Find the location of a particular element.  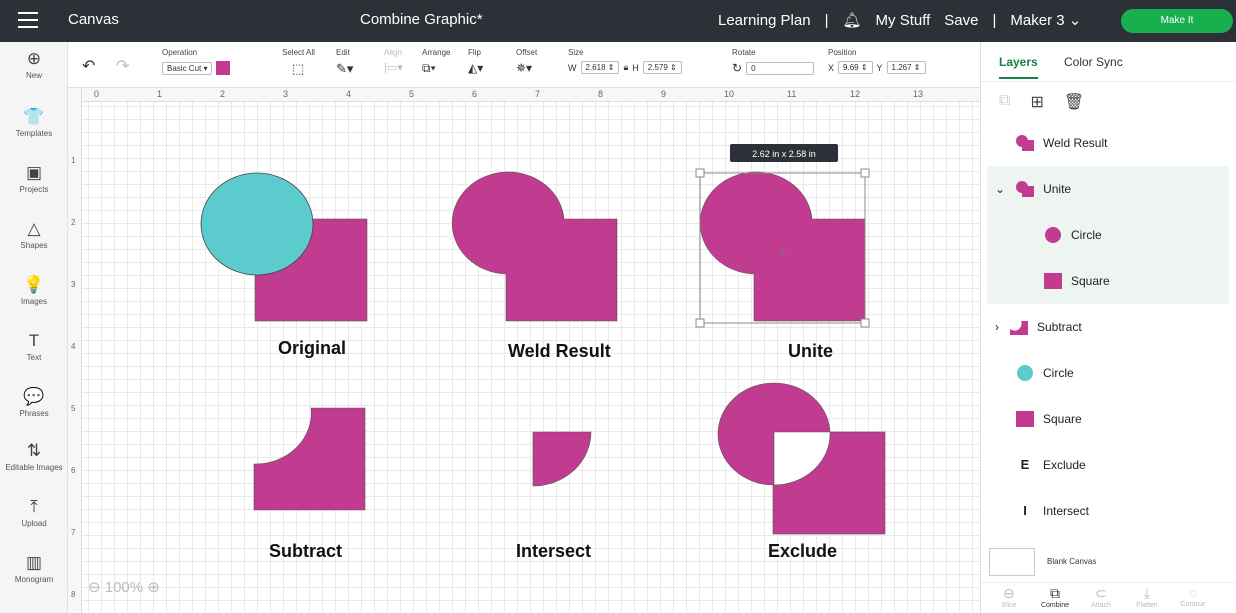

sidebar-item-editable-images: ⇅ Editable Images is located at coordinates (34, 457).